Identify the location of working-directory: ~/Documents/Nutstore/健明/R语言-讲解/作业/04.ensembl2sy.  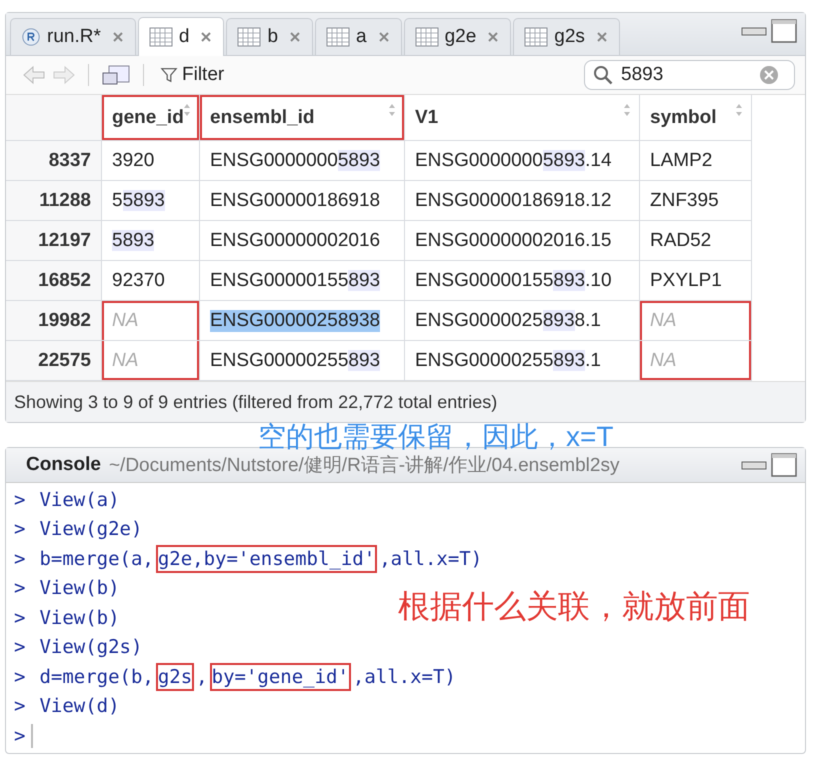
(364, 466).